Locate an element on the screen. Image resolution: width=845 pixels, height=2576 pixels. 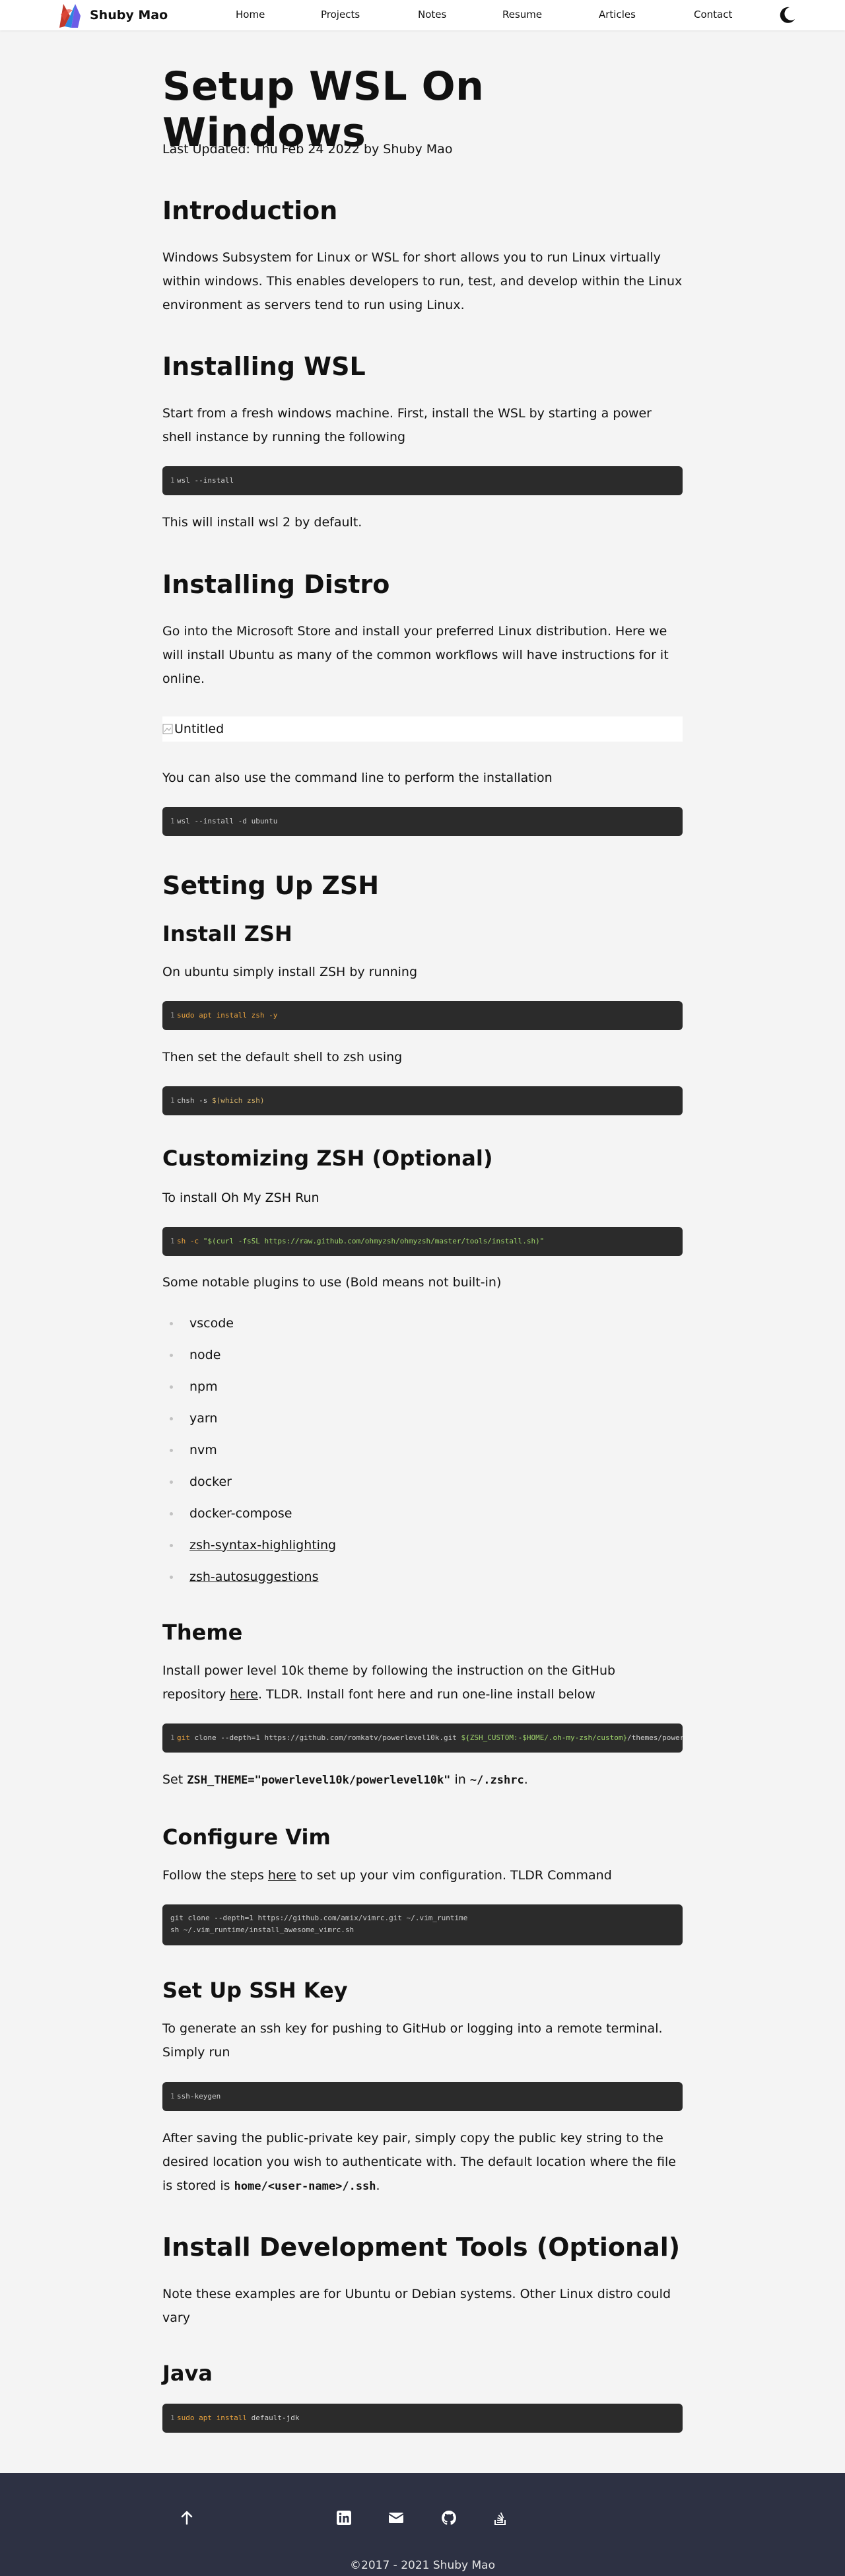
code-keyword: sh -c is located at coordinates (190, 1241).